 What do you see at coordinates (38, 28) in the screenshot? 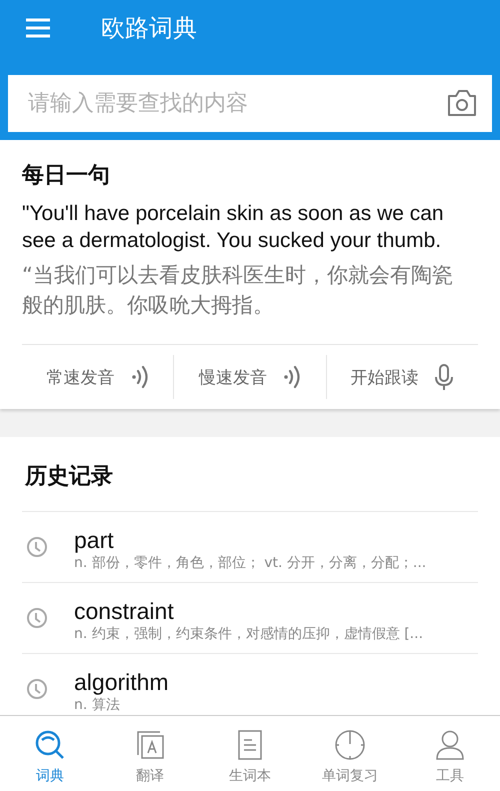
I see `menu-icon` at bounding box center [38, 28].